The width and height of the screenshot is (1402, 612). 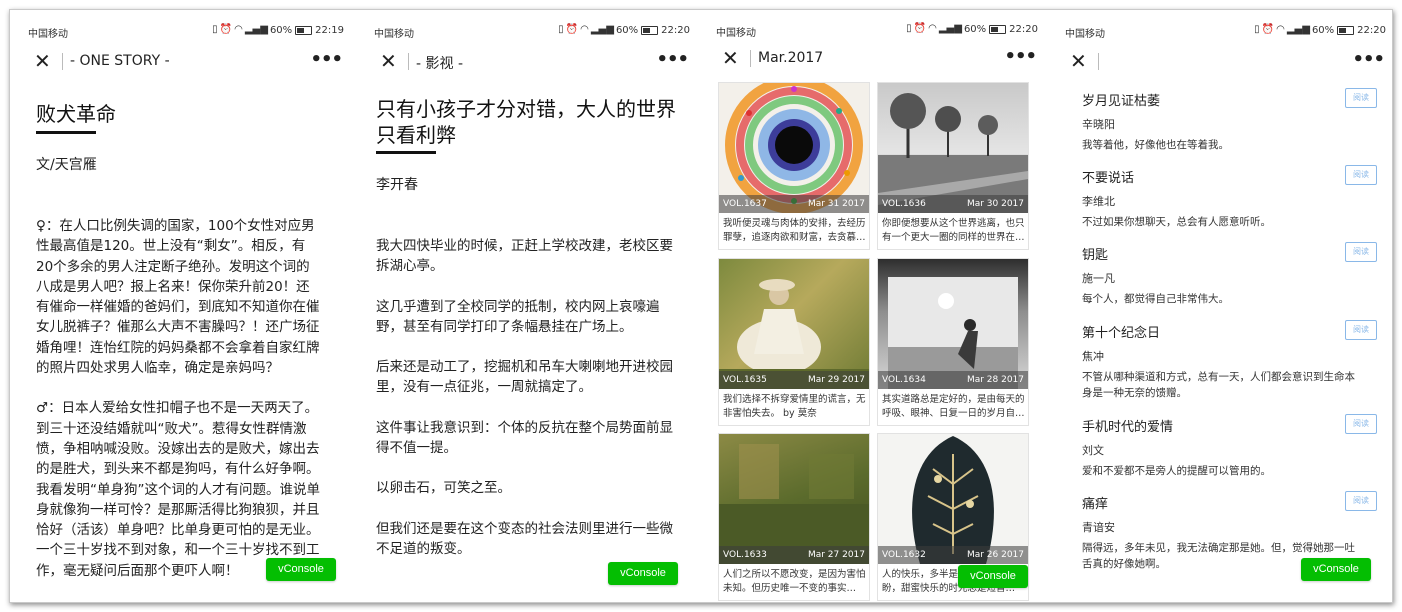 What do you see at coordinates (794, 499) in the screenshot?
I see `green-wall-icon` at bounding box center [794, 499].